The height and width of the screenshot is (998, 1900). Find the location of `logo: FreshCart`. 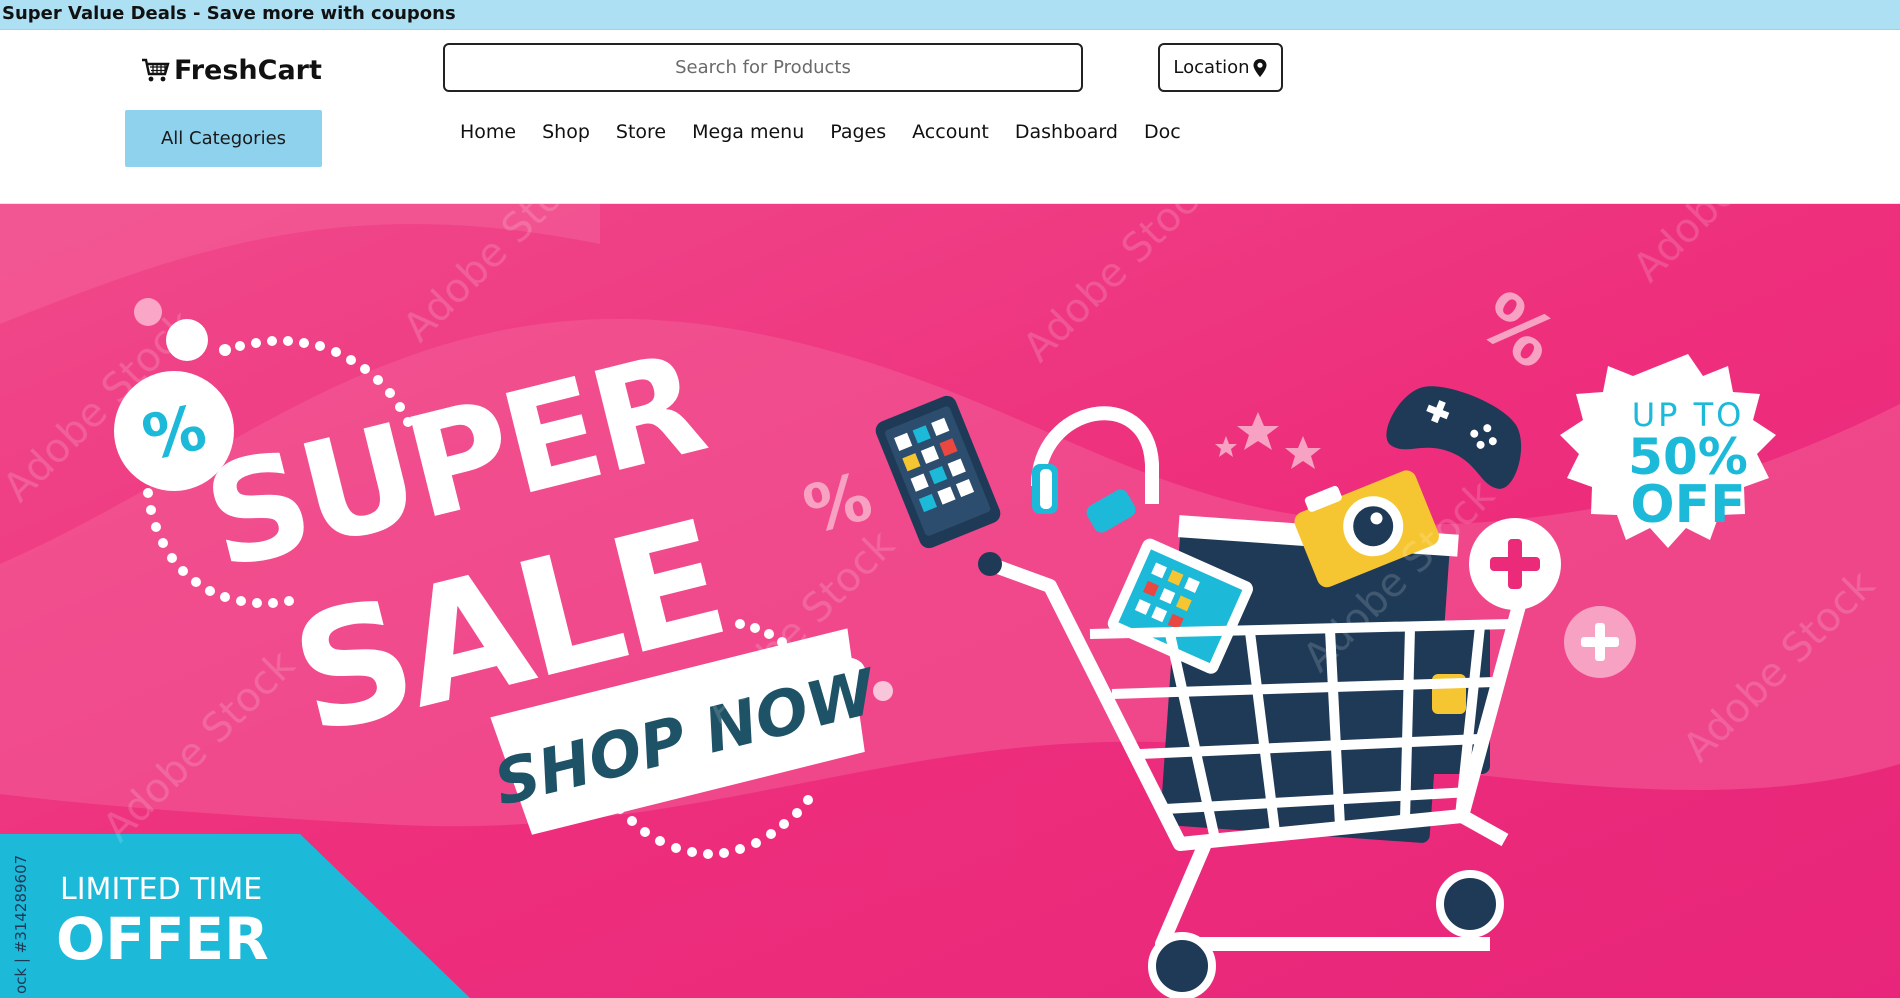

logo: FreshCart is located at coordinates (231, 70).